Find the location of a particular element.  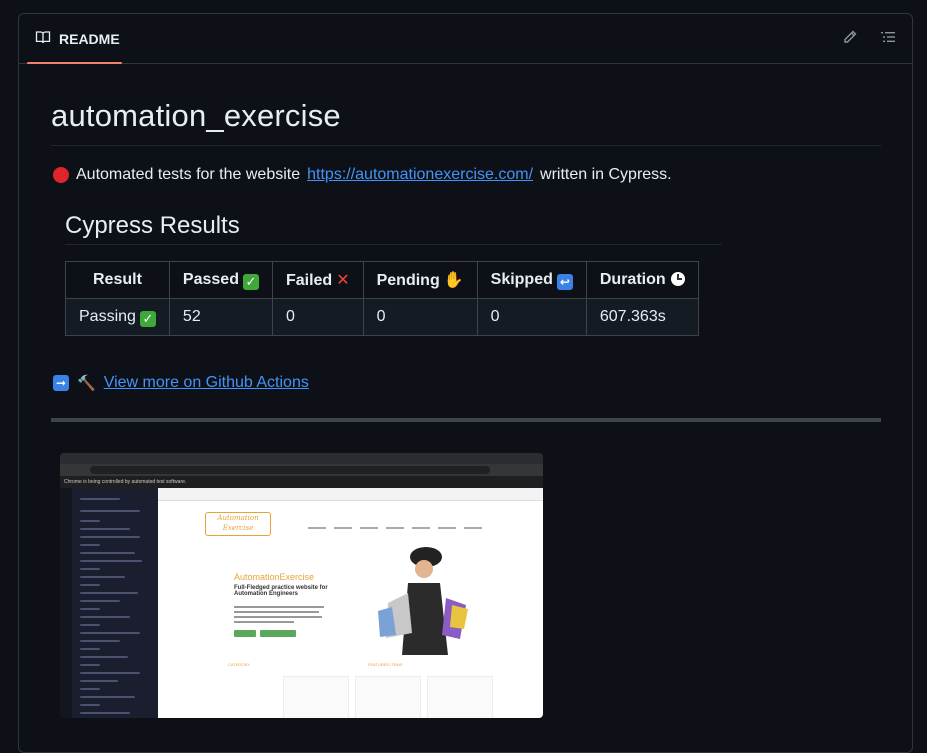

header-passed: Passed ✓ is located at coordinates (220, 280).